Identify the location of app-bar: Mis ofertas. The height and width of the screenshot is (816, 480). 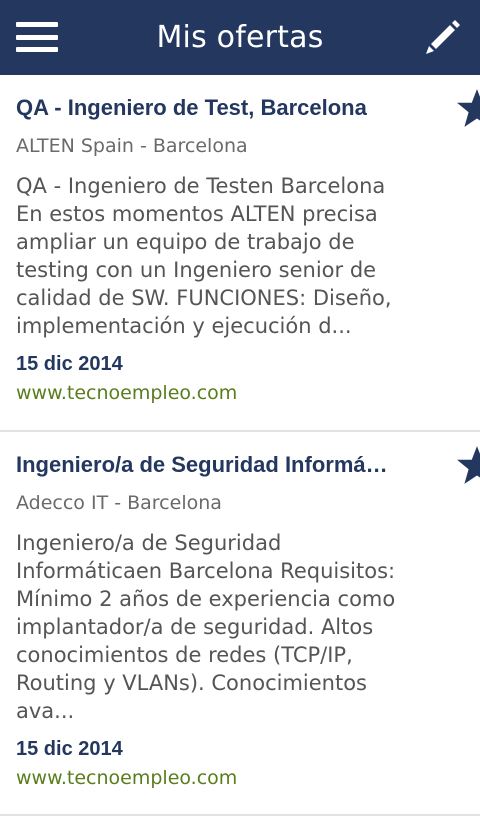
(240, 37).